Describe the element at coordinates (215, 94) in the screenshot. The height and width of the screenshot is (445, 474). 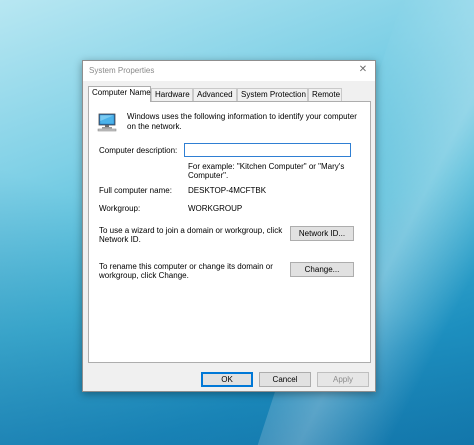
I see `tab-advanced: Advanced` at that location.